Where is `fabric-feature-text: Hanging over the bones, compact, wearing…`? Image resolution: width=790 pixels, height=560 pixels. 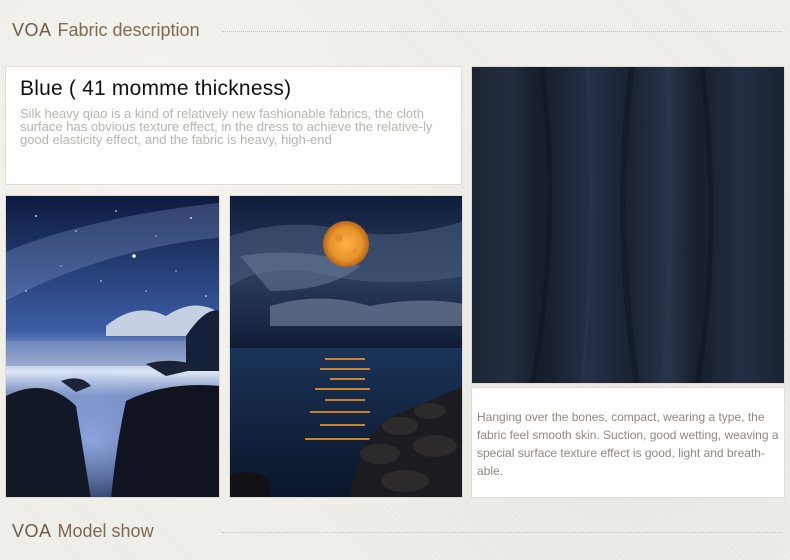 fabric-feature-text: Hanging over the bones, compact, wearing… is located at coordinates (628, 444).